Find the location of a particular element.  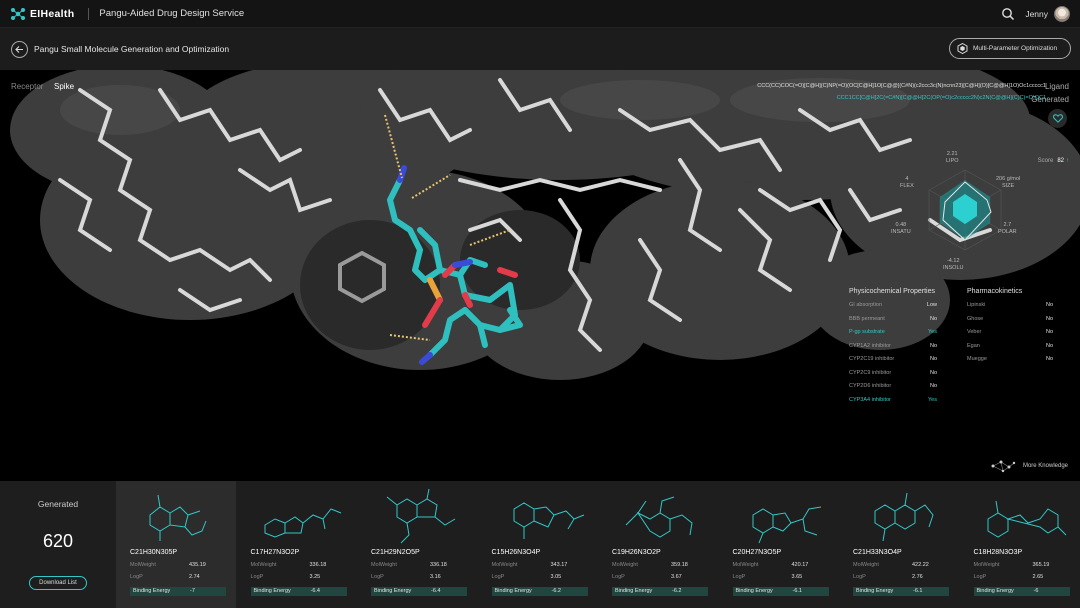

generated-summary: Generated 620 Download List is located at coordinates (58, 544).